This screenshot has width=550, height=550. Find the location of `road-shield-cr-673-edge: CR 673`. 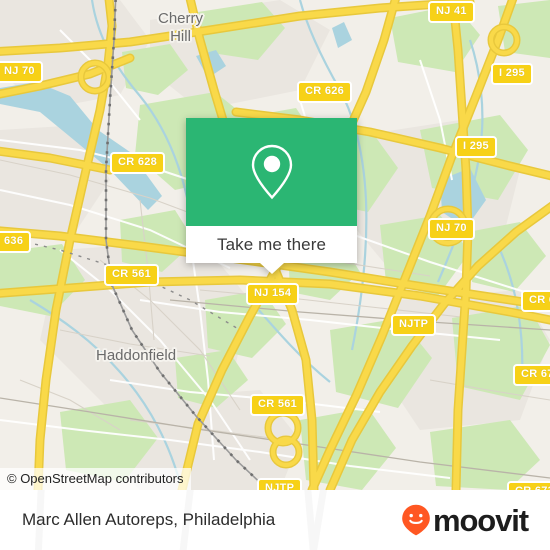

road-shield-cr-673-edge: CR 673 is located at coordinates (528, 485).